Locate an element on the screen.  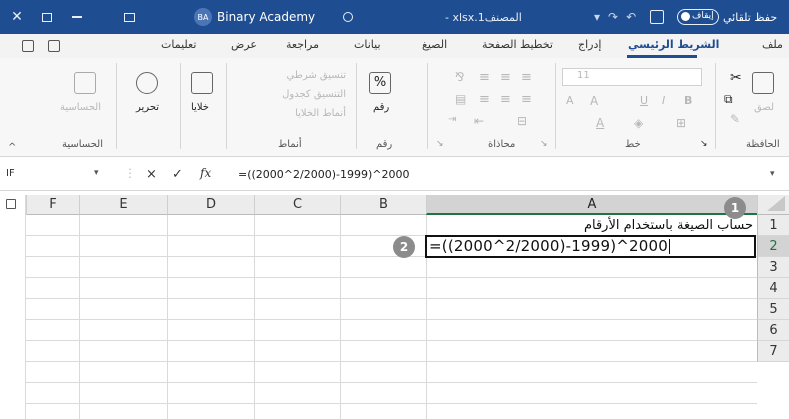
font-launcher-icon: ↘ is located at coordinates (544, 144).